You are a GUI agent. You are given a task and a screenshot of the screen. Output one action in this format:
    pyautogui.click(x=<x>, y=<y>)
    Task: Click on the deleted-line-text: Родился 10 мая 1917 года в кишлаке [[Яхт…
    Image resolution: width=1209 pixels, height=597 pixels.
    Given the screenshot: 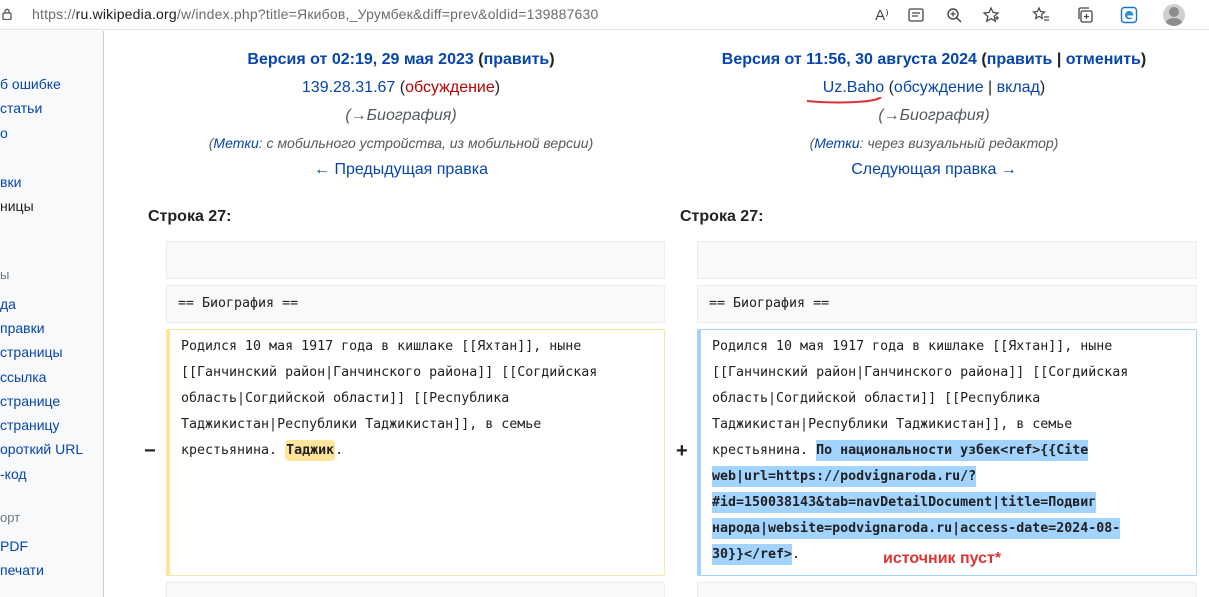 What is the action you would take?
    pyautogui.click(x=417, y=397)
    